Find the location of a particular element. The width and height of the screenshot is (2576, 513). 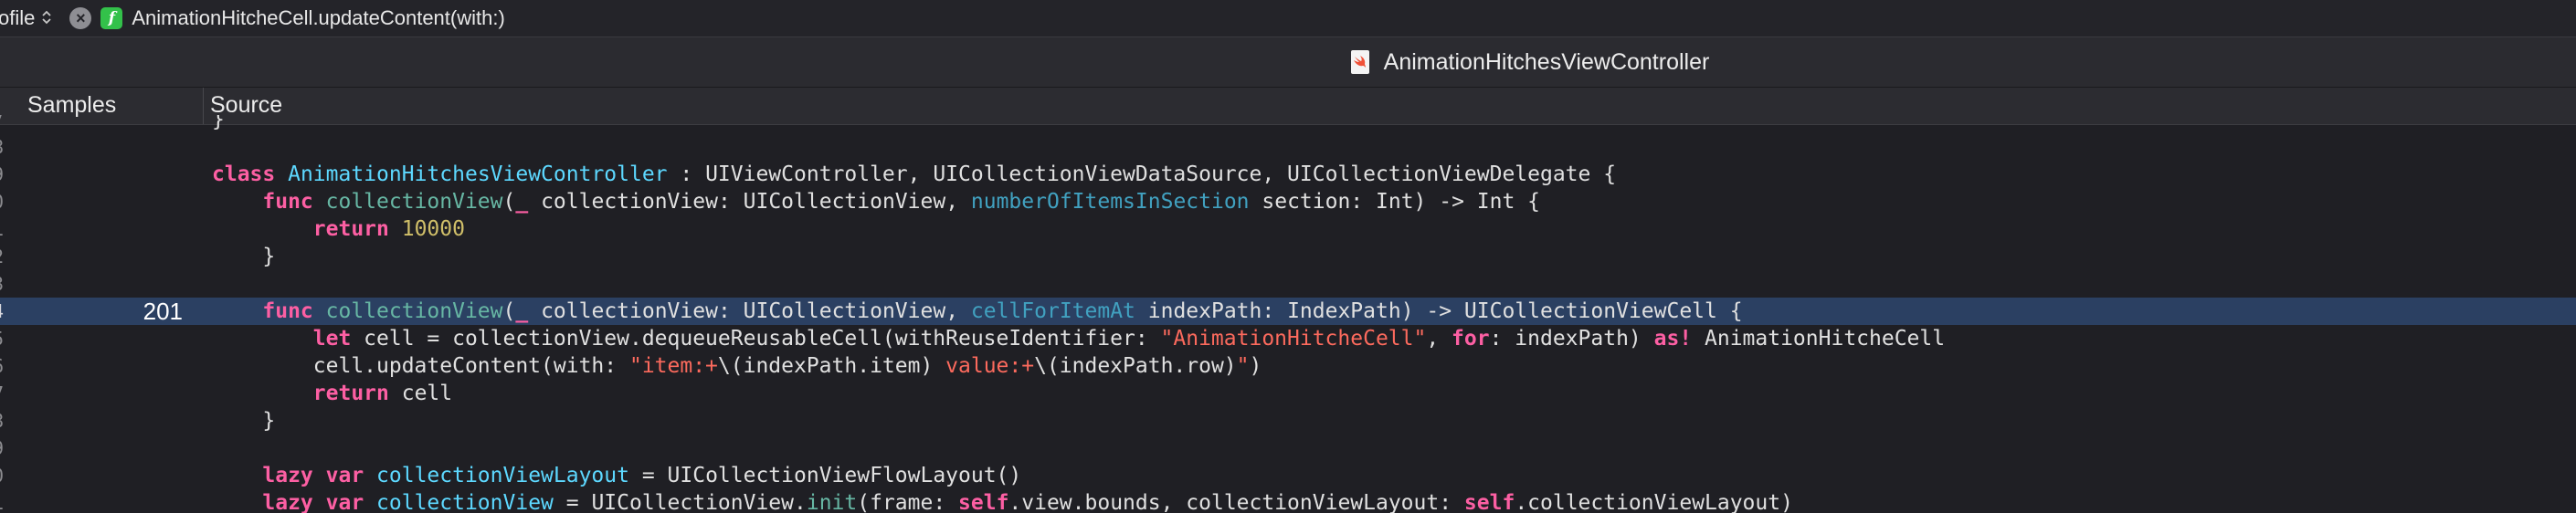

code-token-plain: collectionView: UICollectionView, is located at coordinates (749, 202).